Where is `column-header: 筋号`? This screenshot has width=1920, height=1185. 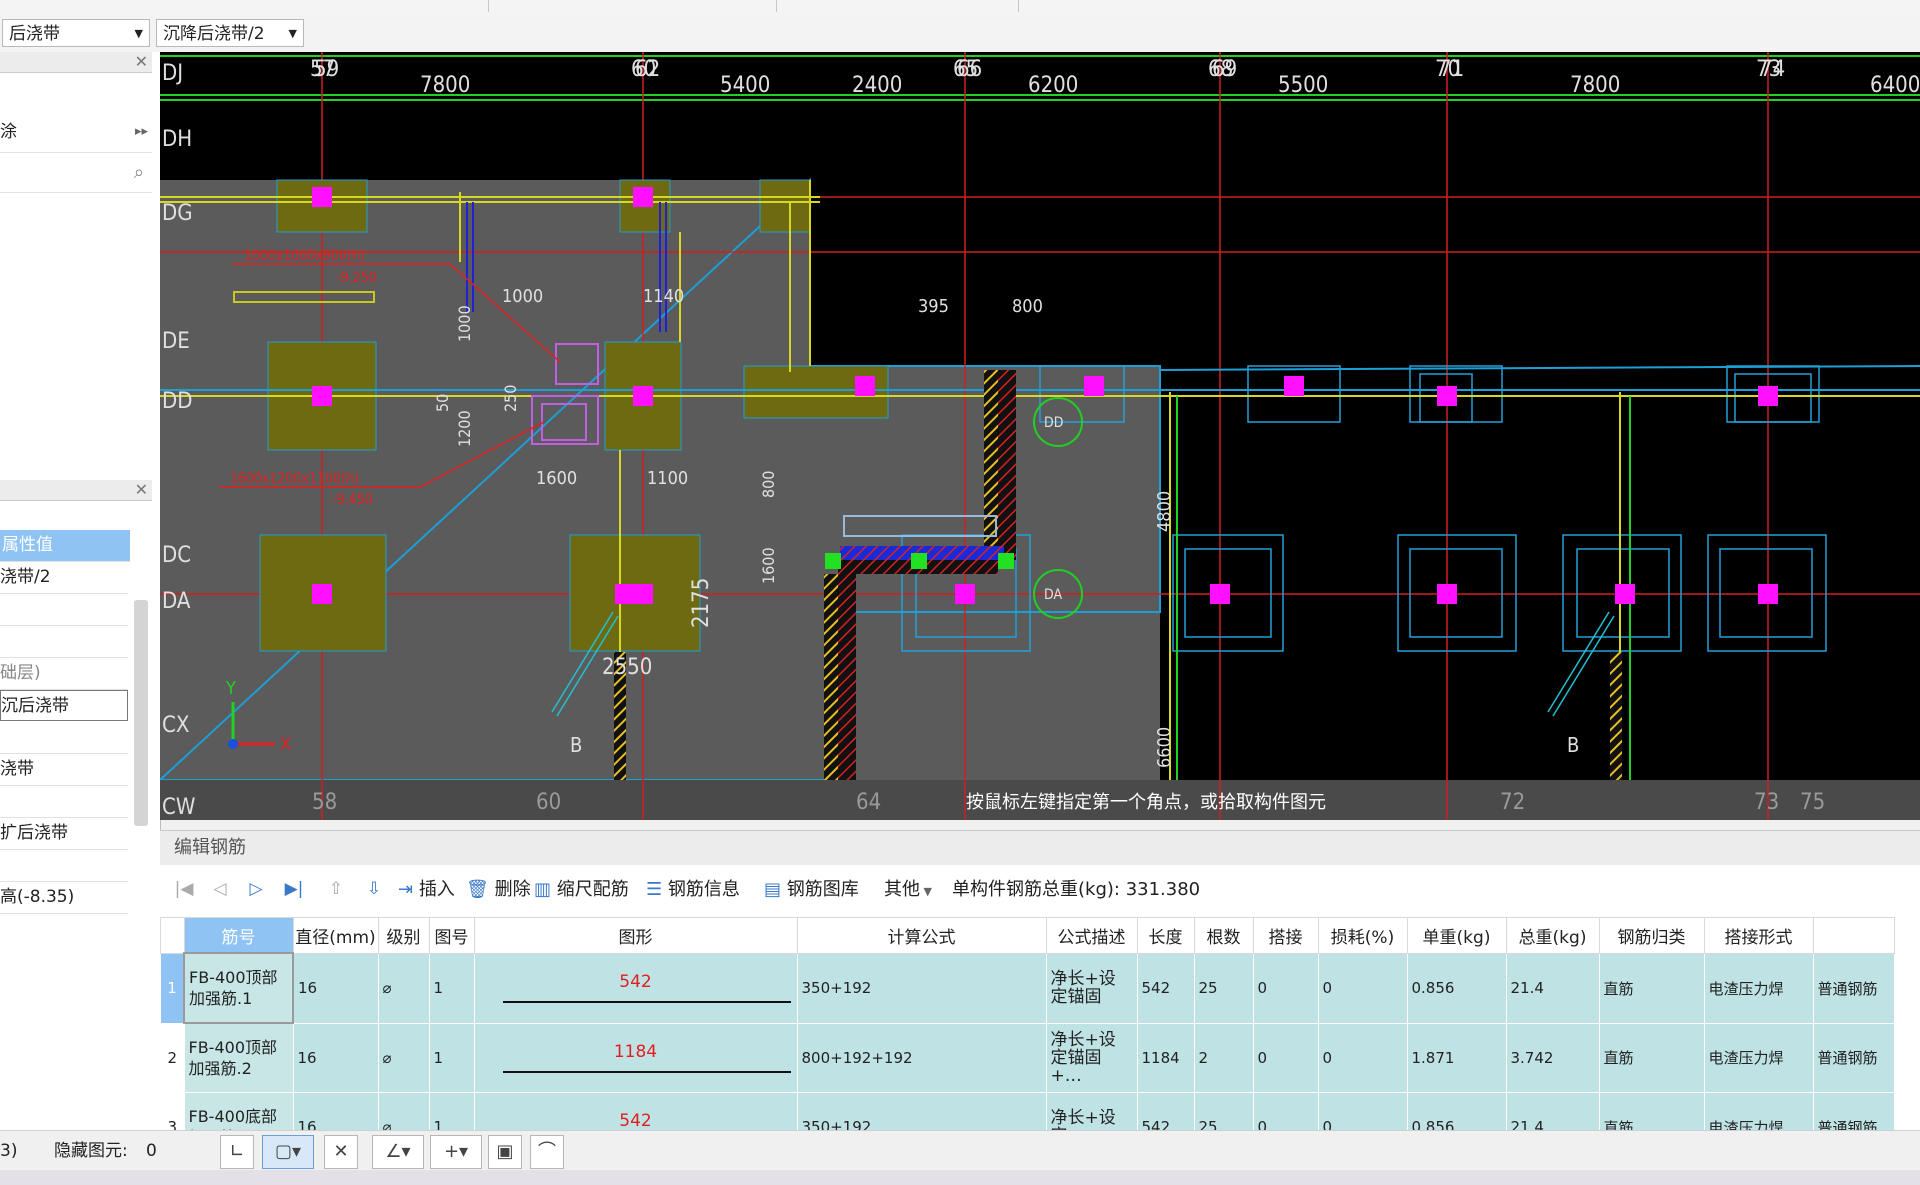 column-header: 筋号 is located at coordinates (238, 935).